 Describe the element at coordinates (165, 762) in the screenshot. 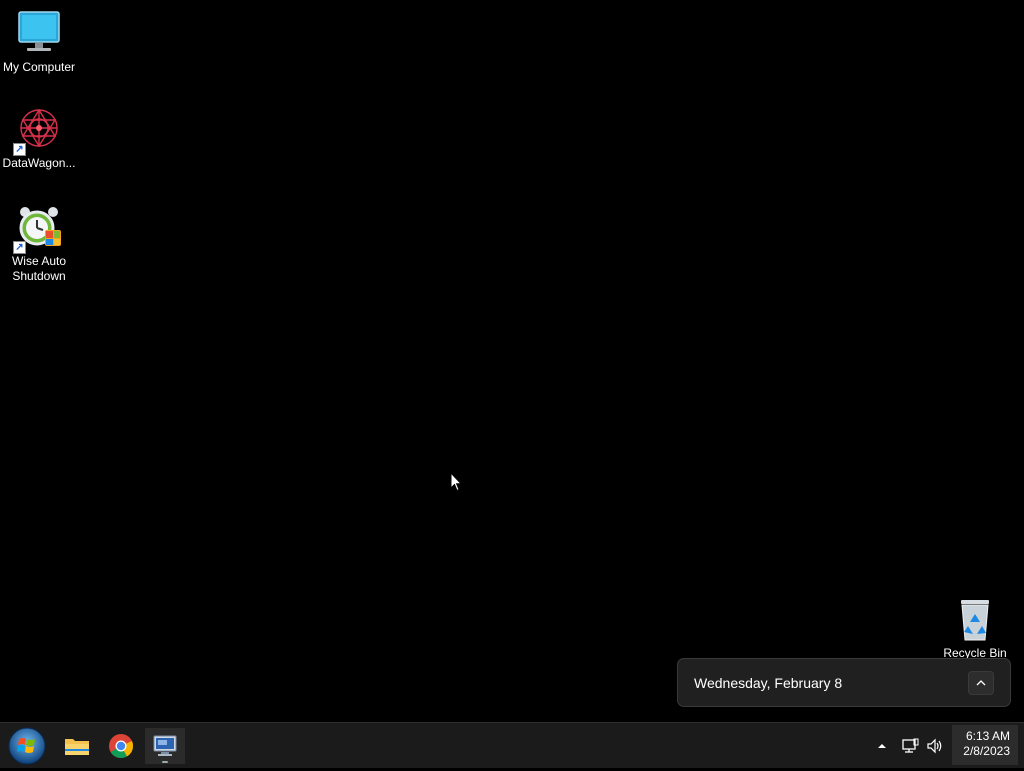

I see `running-indicator` at that location.